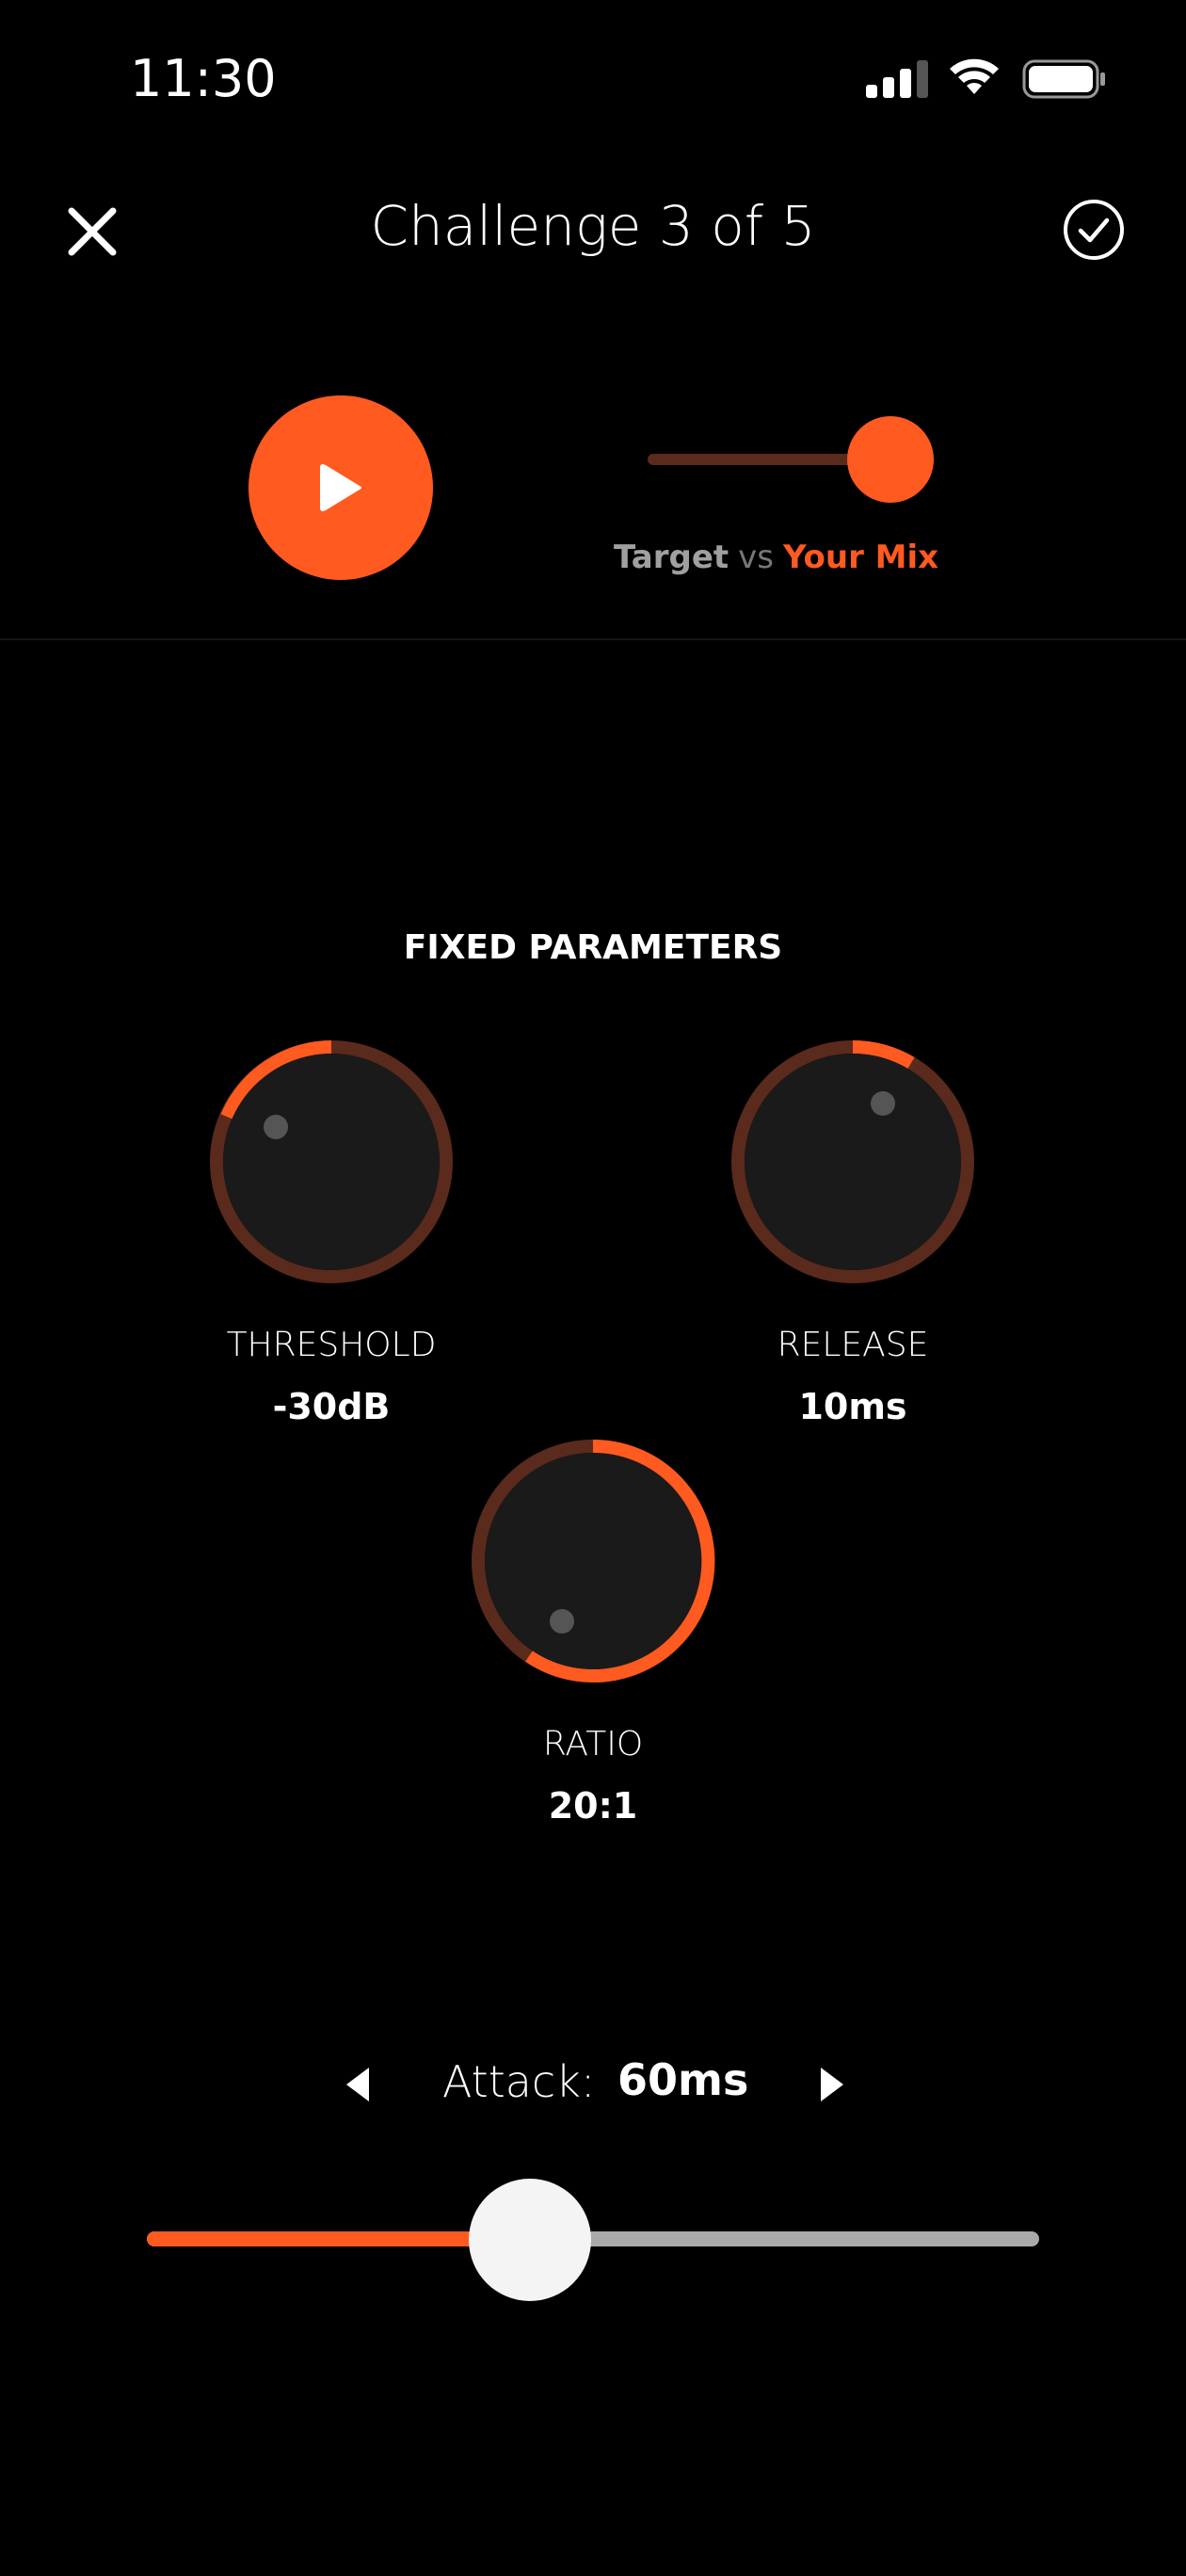 Image resolution: width=1186 pixels, height=2576 pixels. What do you see at coordinates (331, 1406) in the screenshot?
I see `threshold-value: -30dB` at bounding box center [331, 1406].